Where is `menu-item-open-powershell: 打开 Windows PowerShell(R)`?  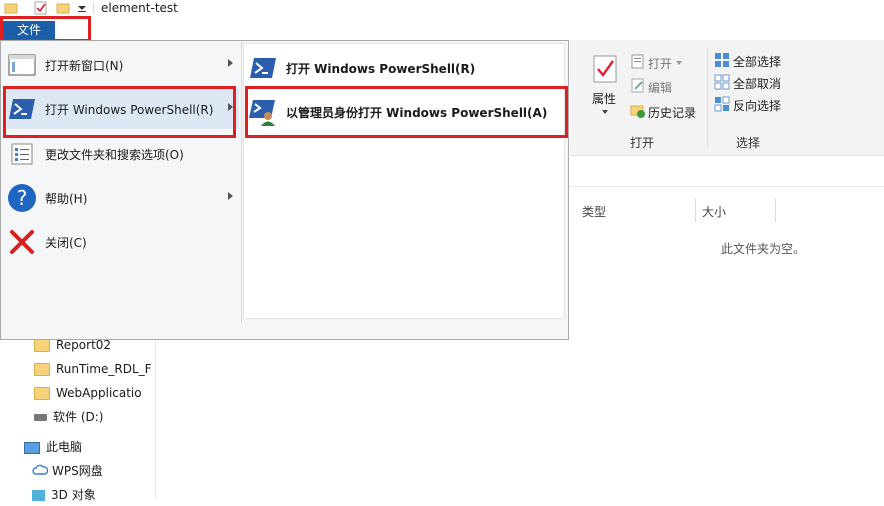
menu-item-open-powershell: 打开 Windows PowerShell(R) is located at coordinates (123, 109).